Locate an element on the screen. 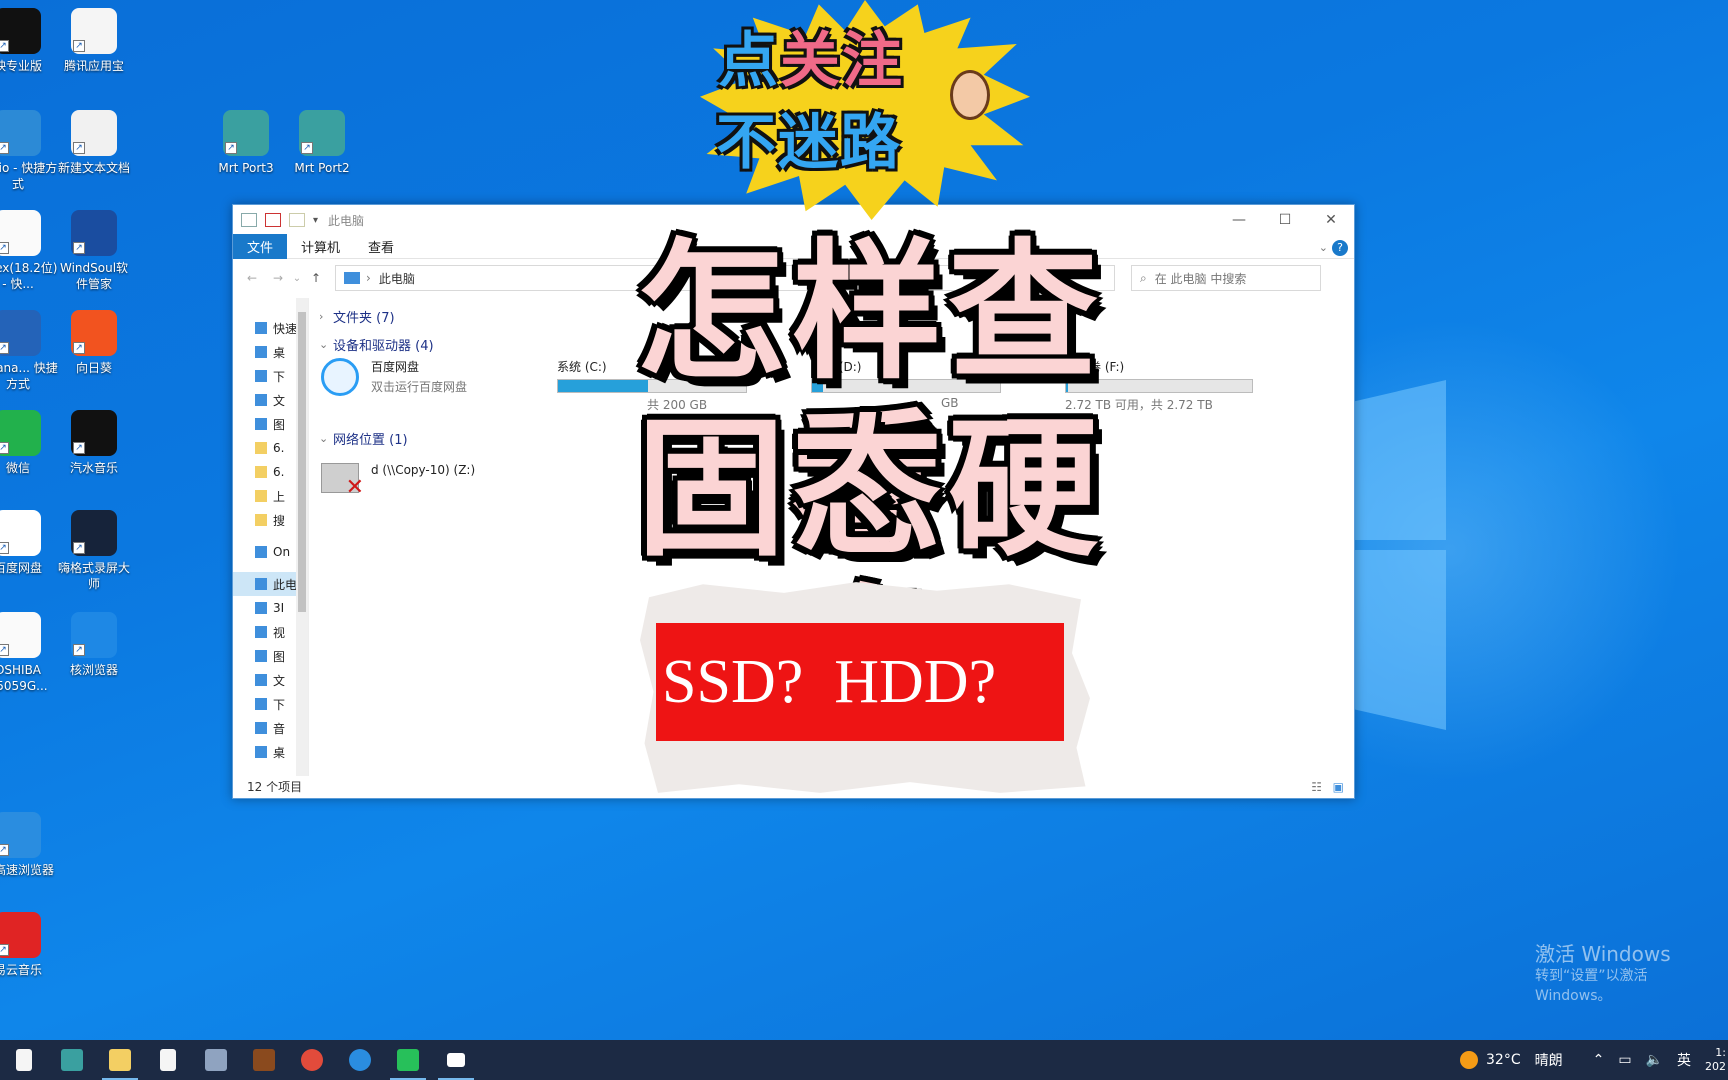 The height and width of the screenshot is (1080, 1728). taskbar-document-icon is located at coordinates (168, 1060).